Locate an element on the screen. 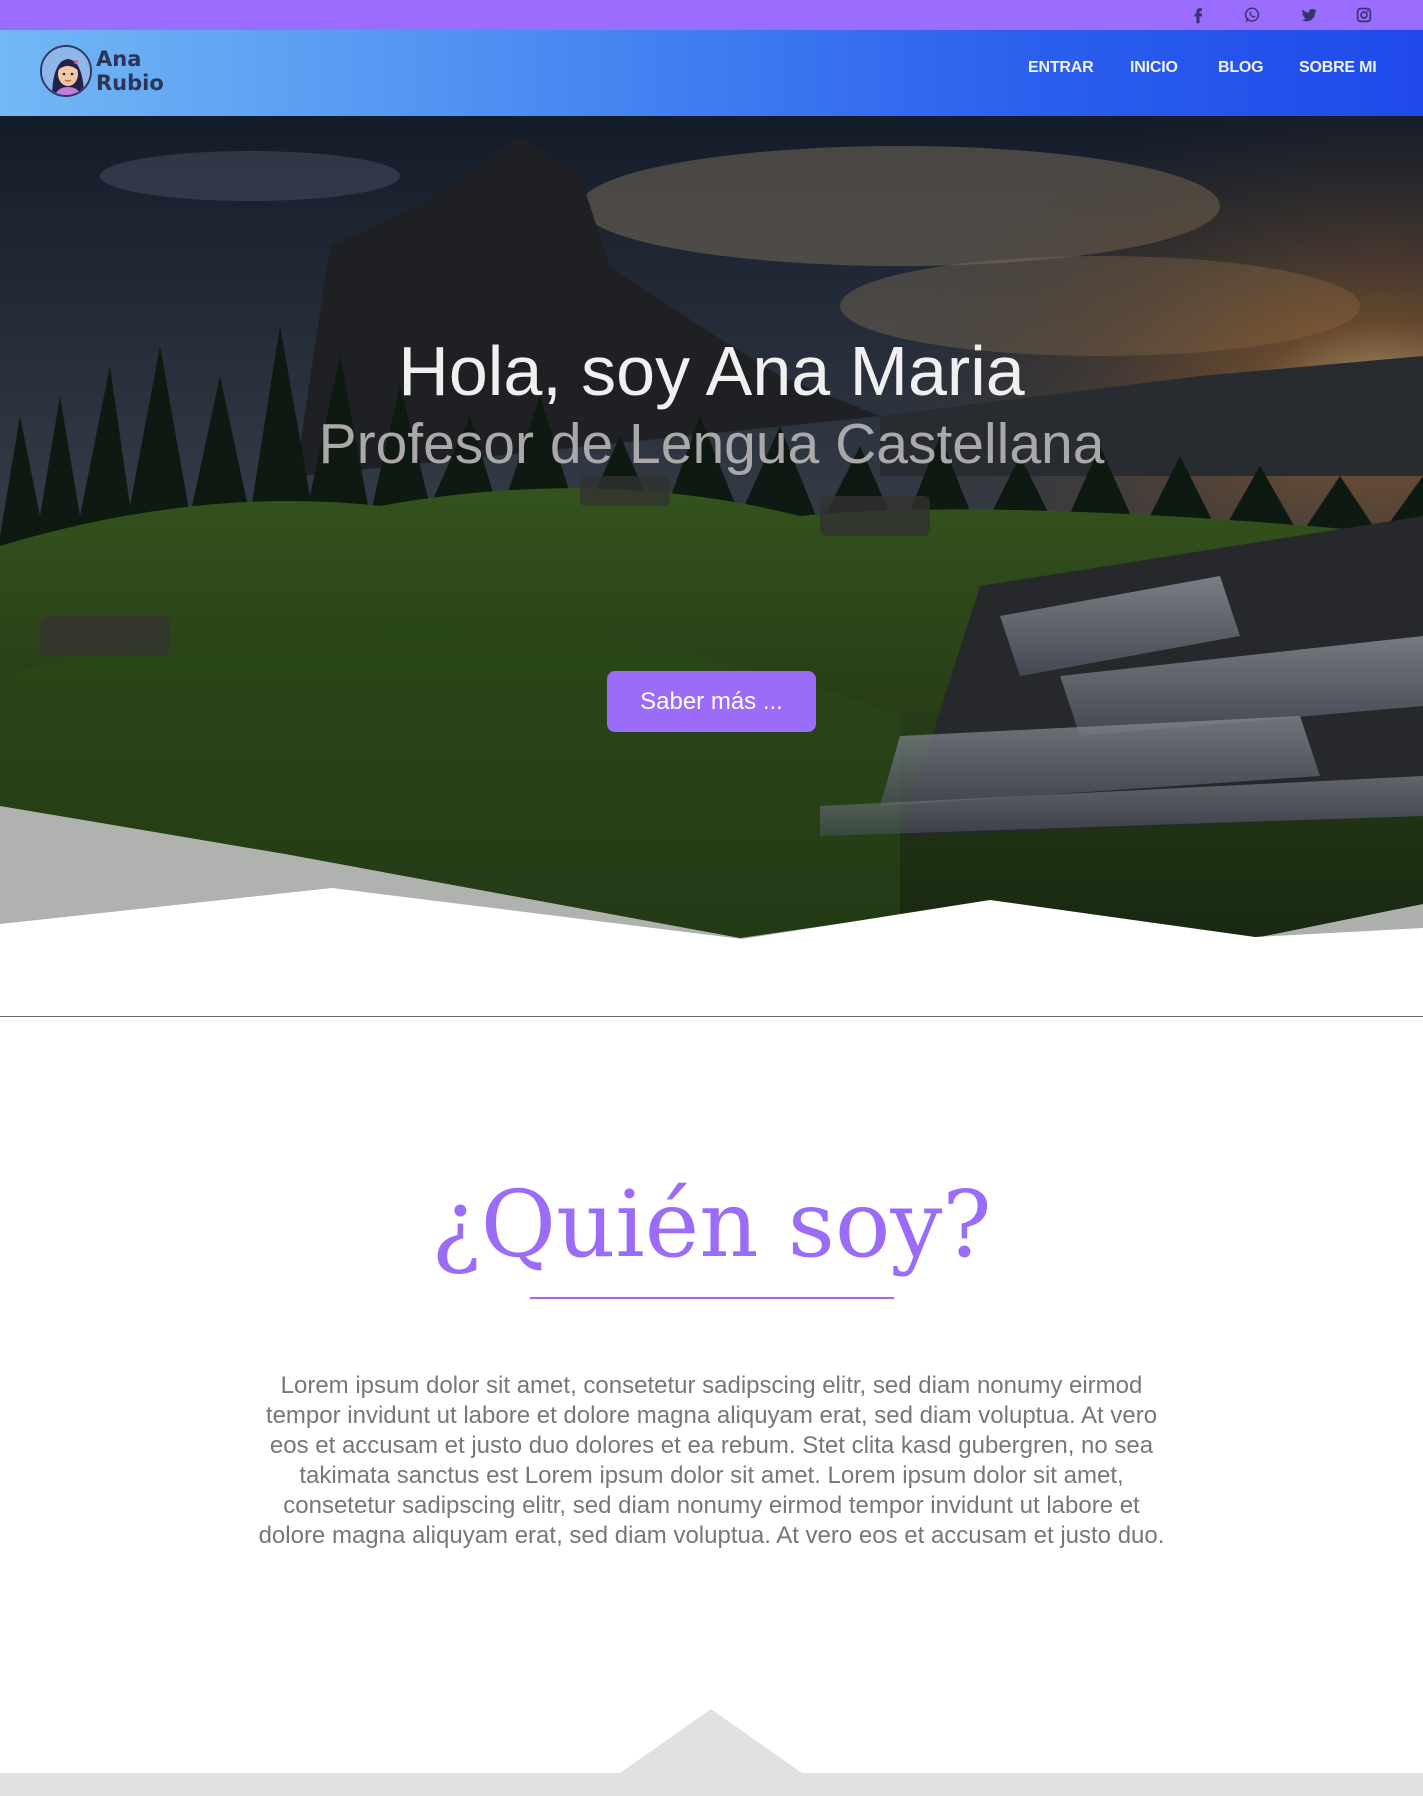 This screenshot has width=1423, height=1796. logo-line-1: Ana is located at coordinates (119, 59).